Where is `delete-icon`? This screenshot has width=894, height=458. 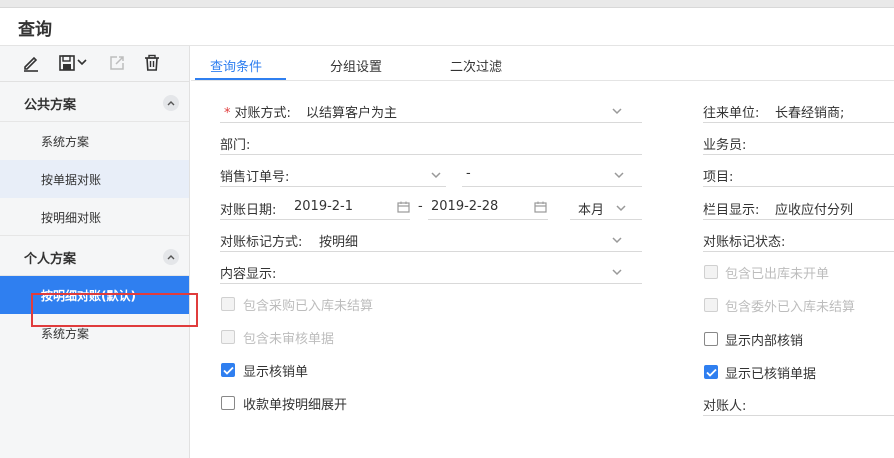 delete-icon is located at coordinates (153, 64).